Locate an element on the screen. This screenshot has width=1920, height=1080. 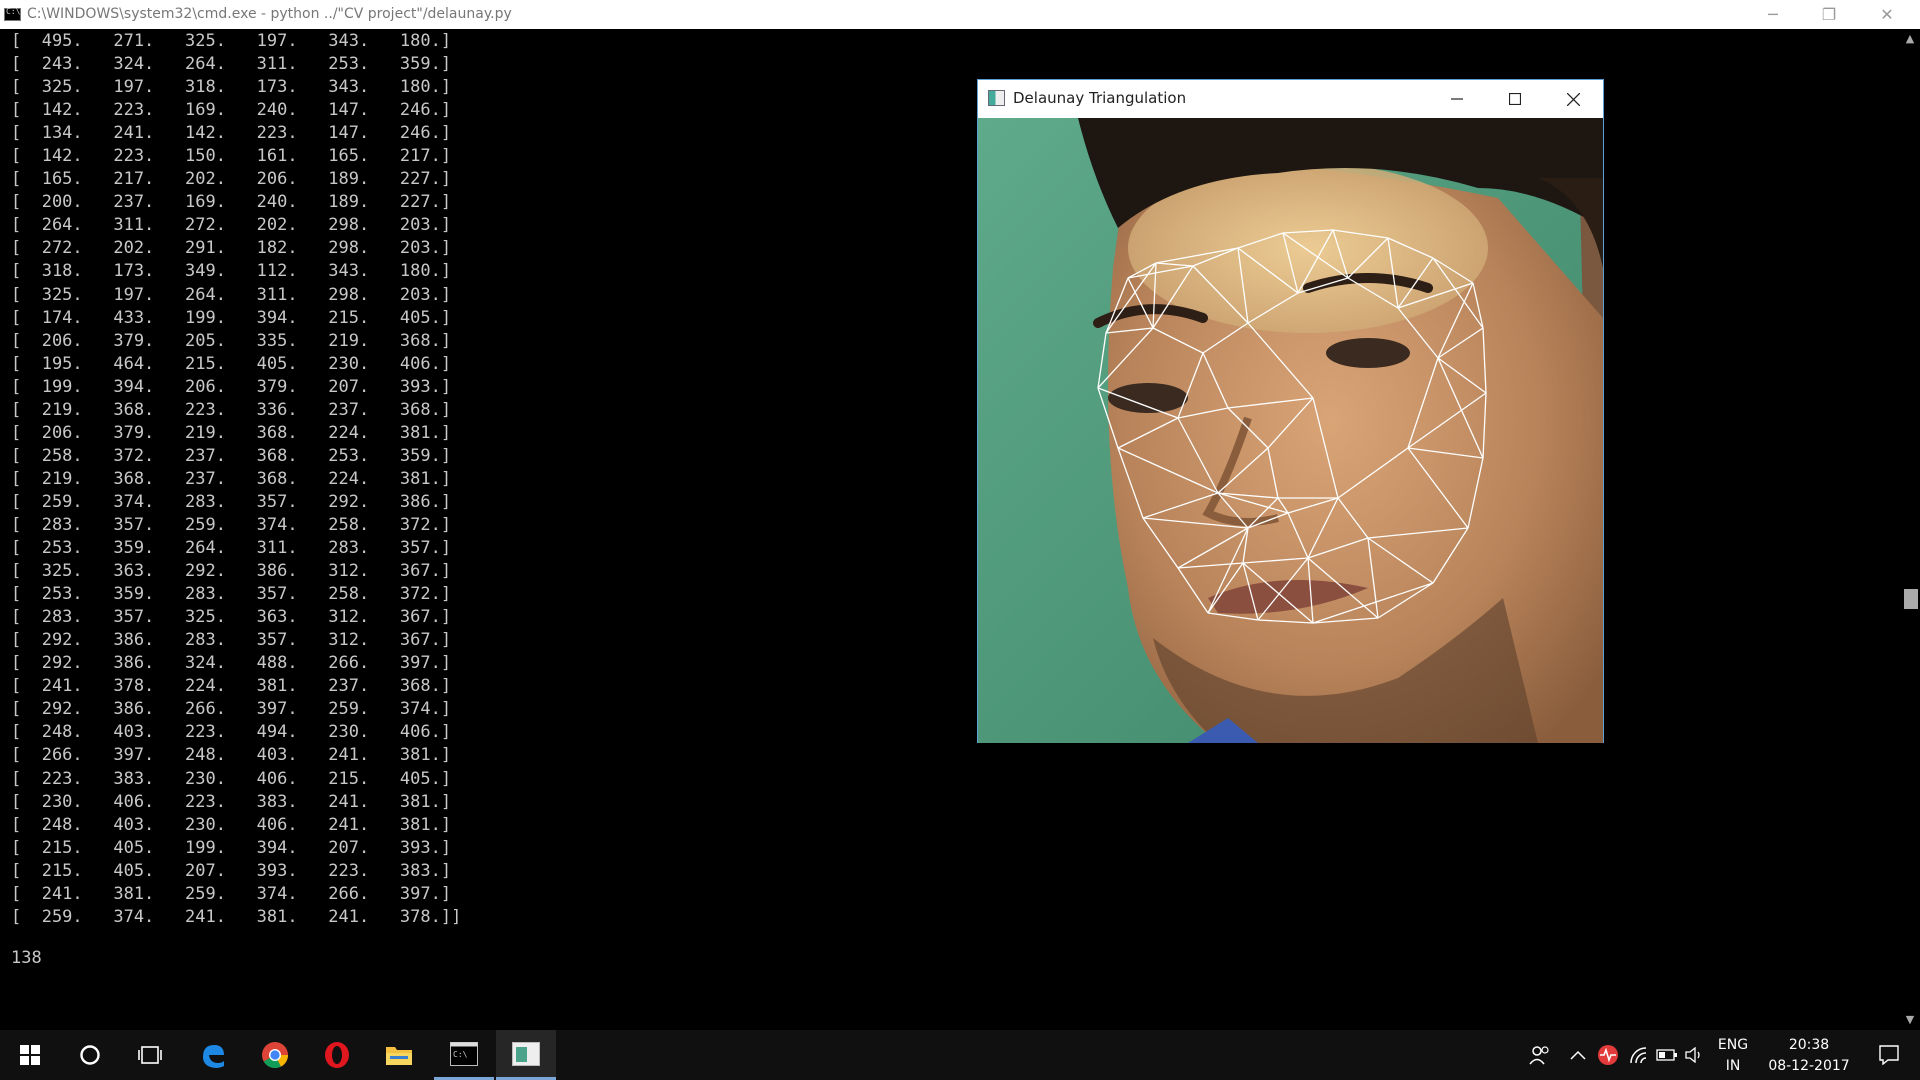
console-line: [ 206. 379. 205. 335. 219. 368.] is located at coordinates (231, 340).